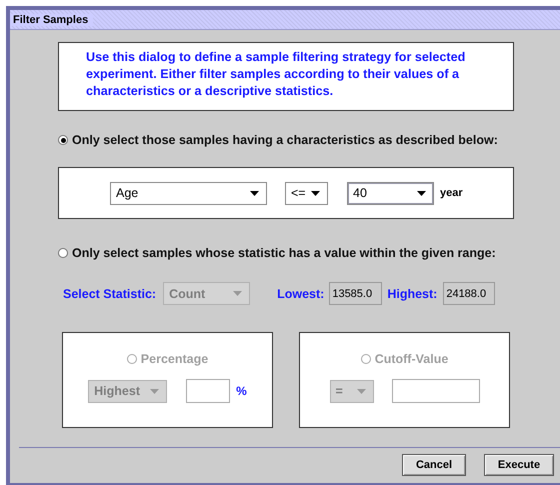 The image size is (560, 485). Describe the element at coordinates (519, 465) in the screenshot. I see `execute-button: Execute` at that location.